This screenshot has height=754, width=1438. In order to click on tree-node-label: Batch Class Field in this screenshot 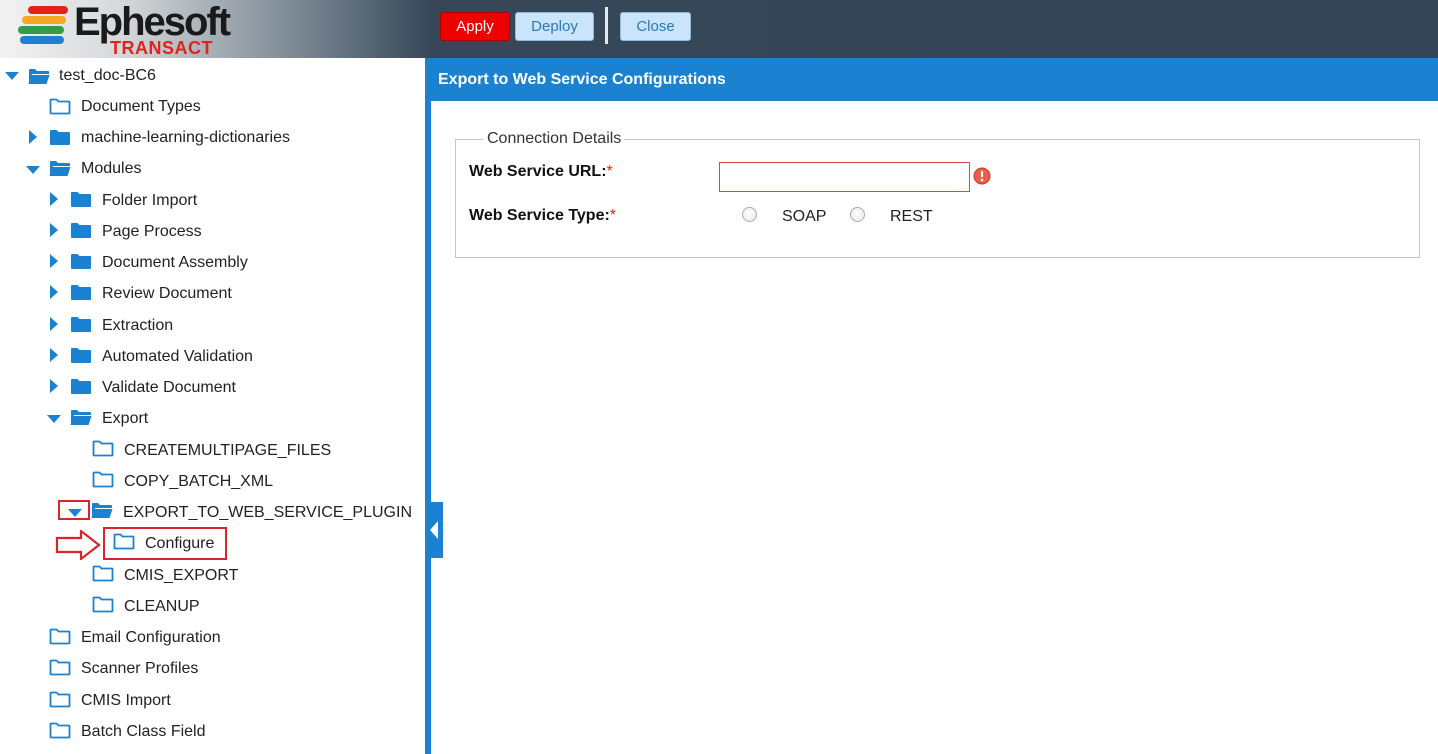, I will do `click(143, 731)`.